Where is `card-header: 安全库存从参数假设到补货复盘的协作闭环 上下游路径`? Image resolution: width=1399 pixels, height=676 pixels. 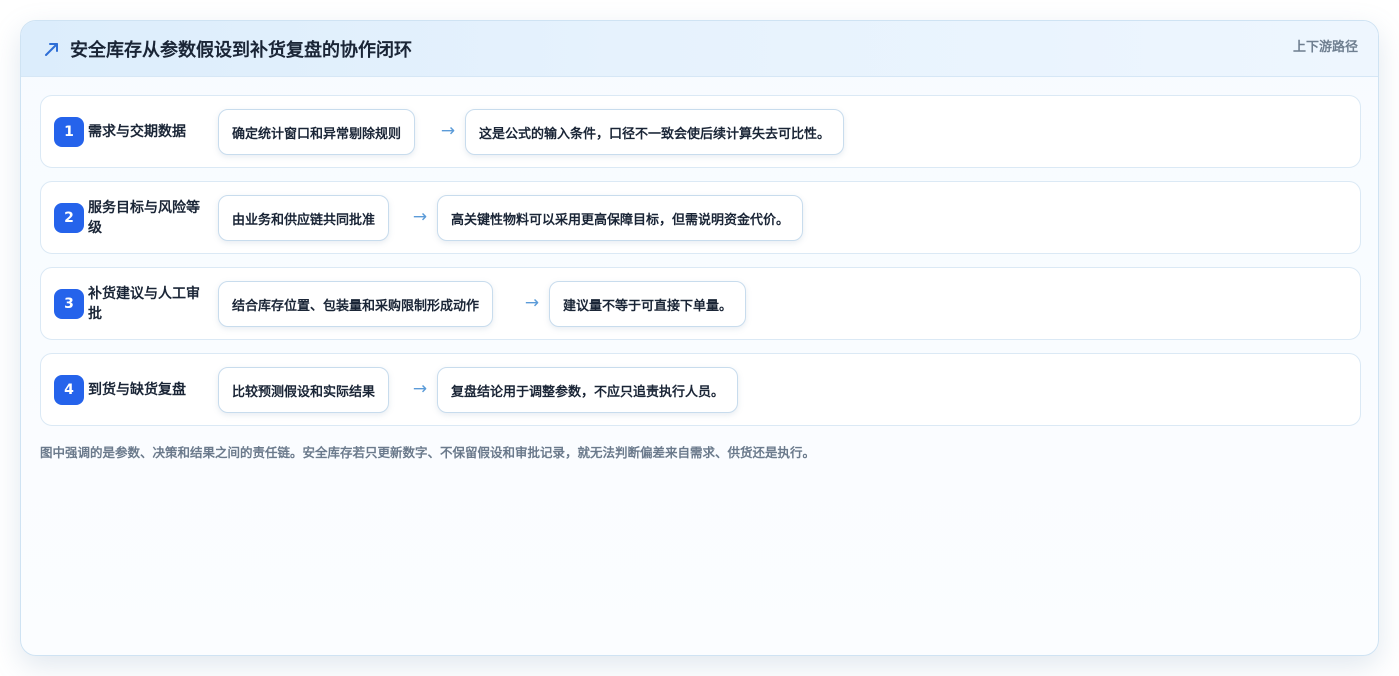
card-header: 安全库存从参数假设到补货复盘的协作闭环 上下游路径 is located at coordinates (699, 49).